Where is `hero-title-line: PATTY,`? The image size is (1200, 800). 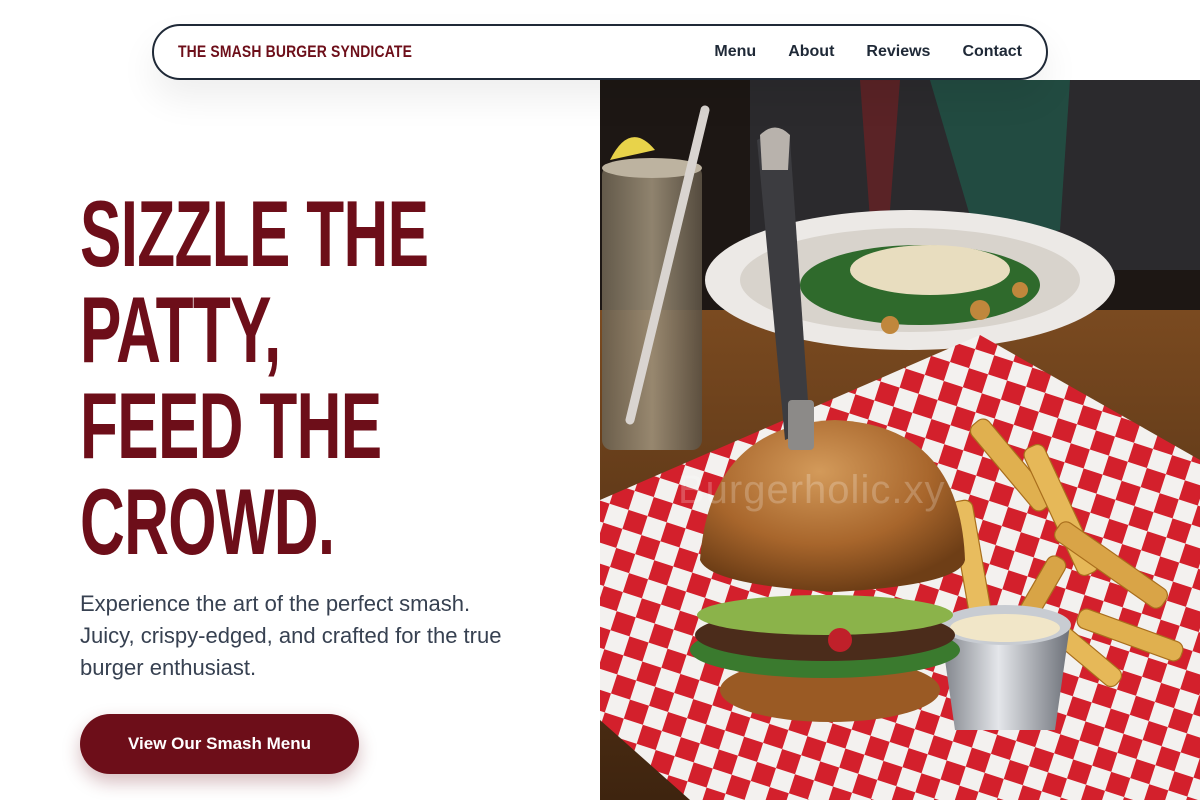
hero-title-line: PATTY, is located at coordinates (180, 329).